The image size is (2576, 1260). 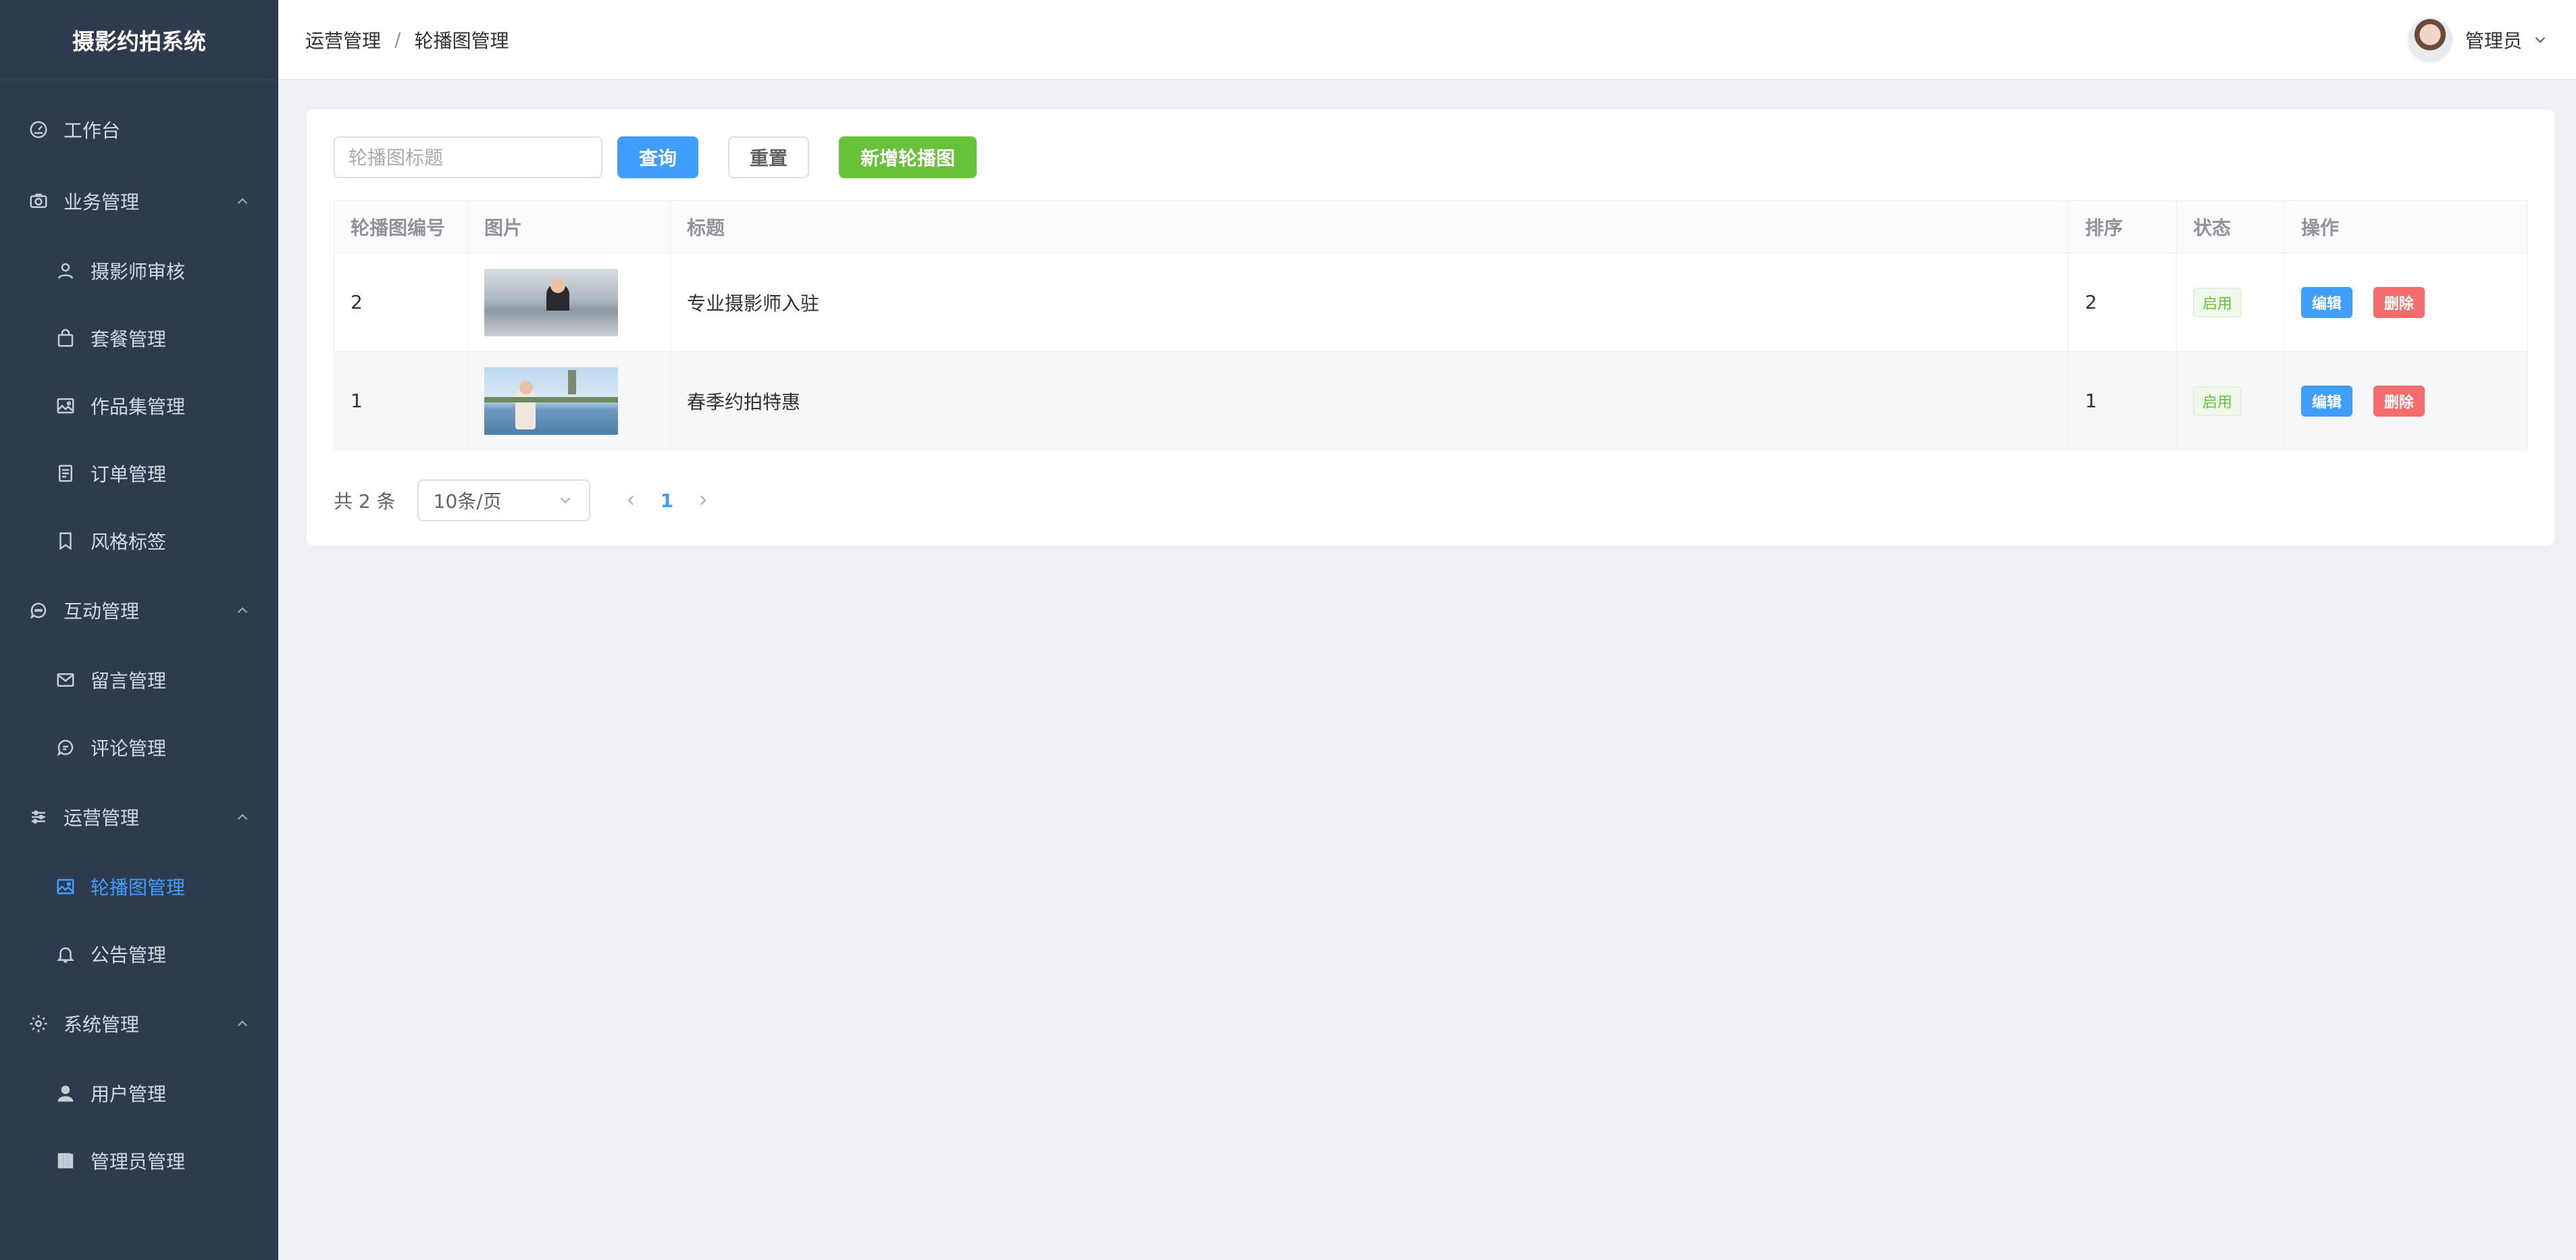 What do you see at coordinates (468, 157) in the screenshot?
I see `search-input` at bounding box center [468, 157].